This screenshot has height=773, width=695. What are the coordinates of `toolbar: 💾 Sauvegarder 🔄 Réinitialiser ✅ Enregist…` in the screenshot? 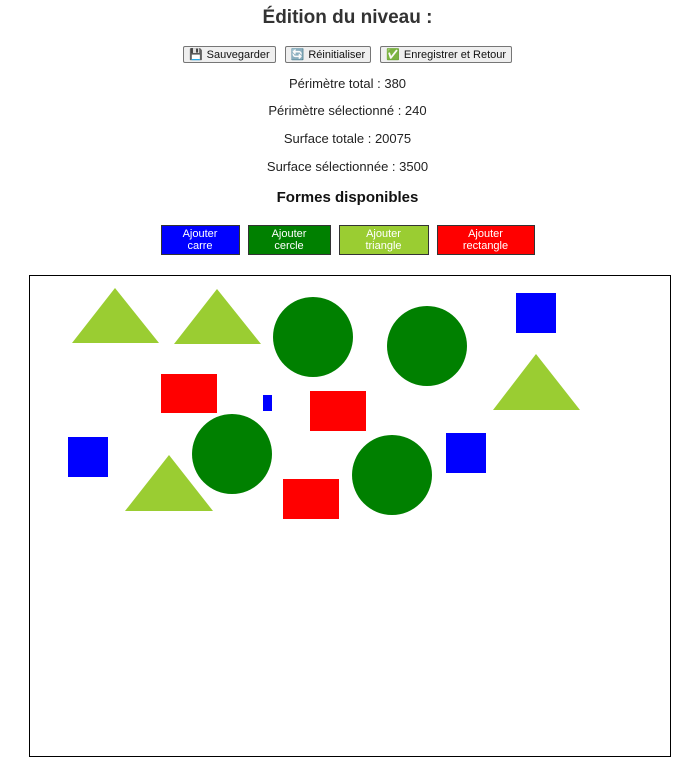 It's located at (347, 54).